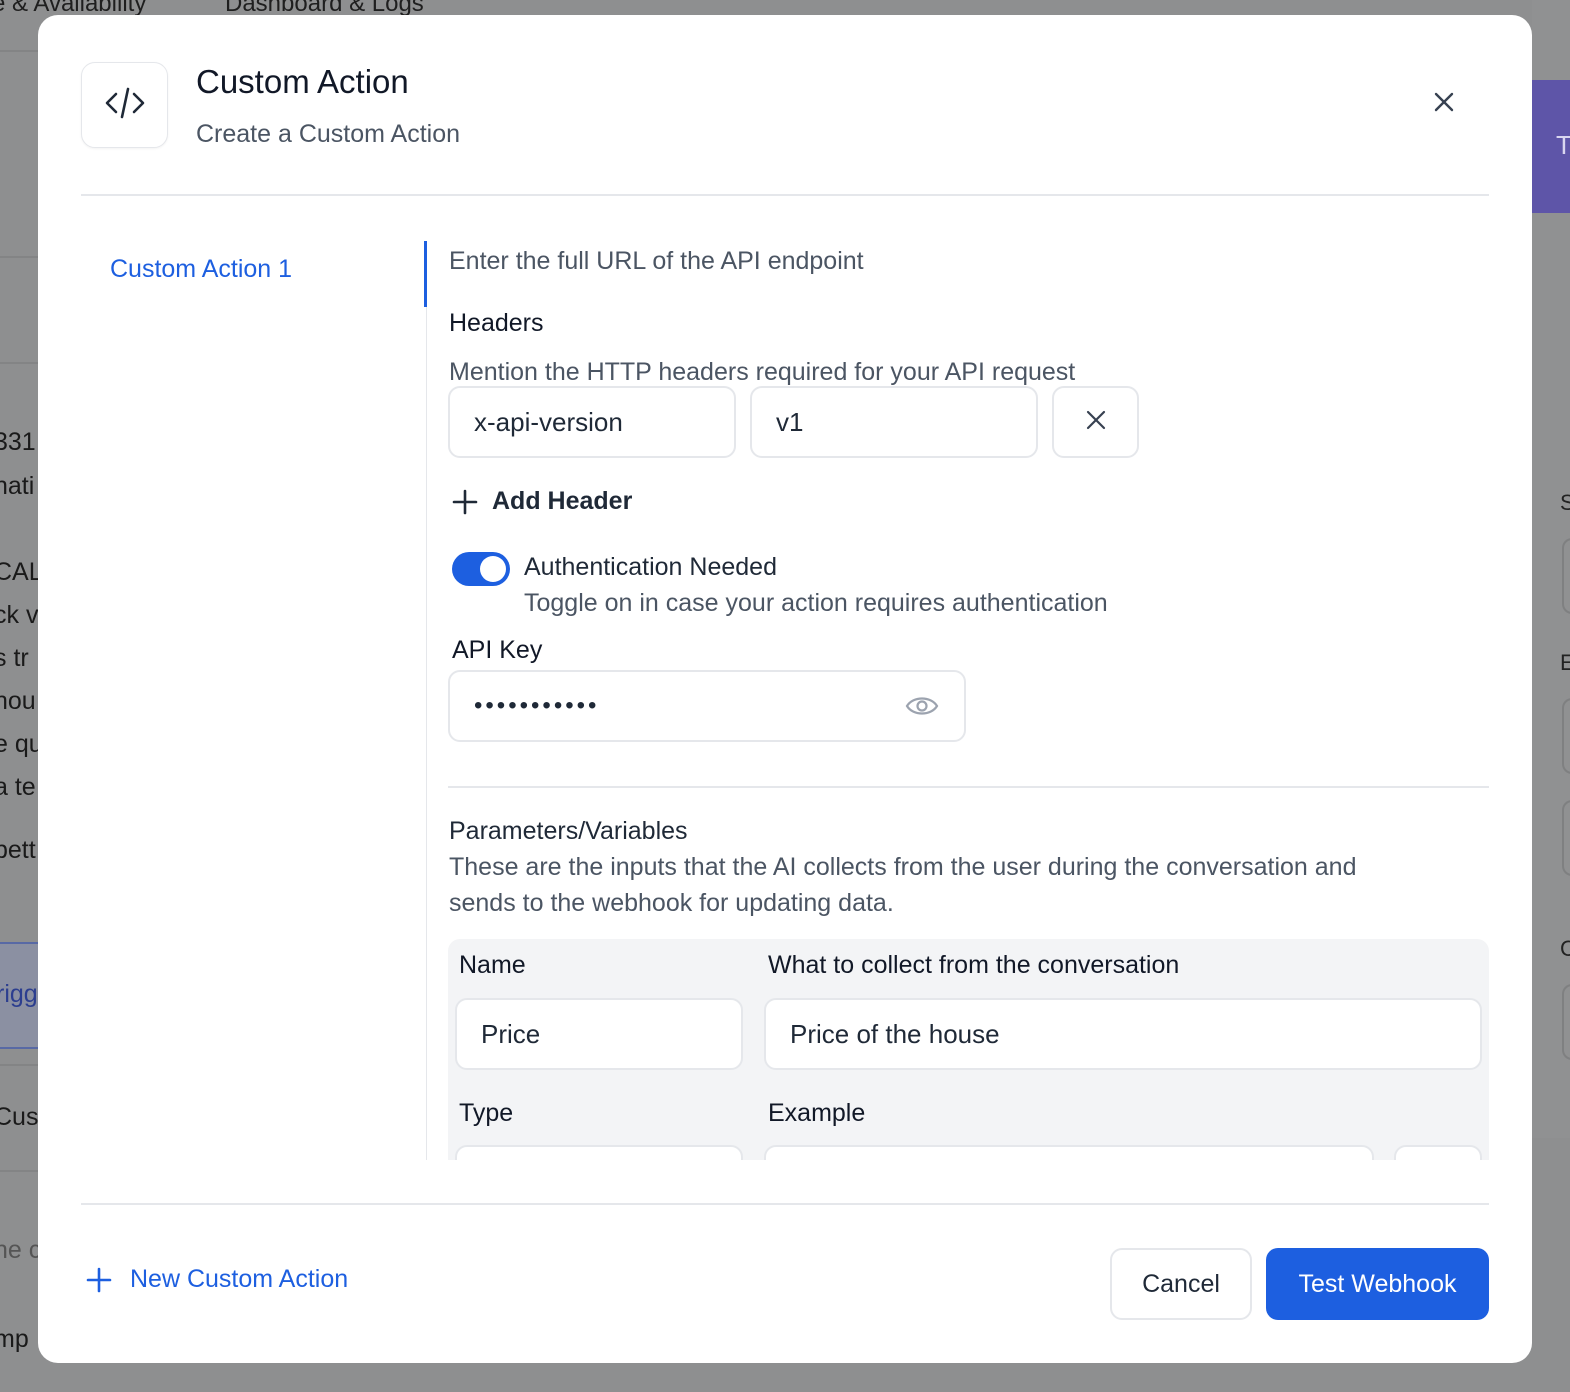  What do you see at coordinates (1565, 662) in the screenshot?
I see `background-label: E` at bounding box center [1565, 662].